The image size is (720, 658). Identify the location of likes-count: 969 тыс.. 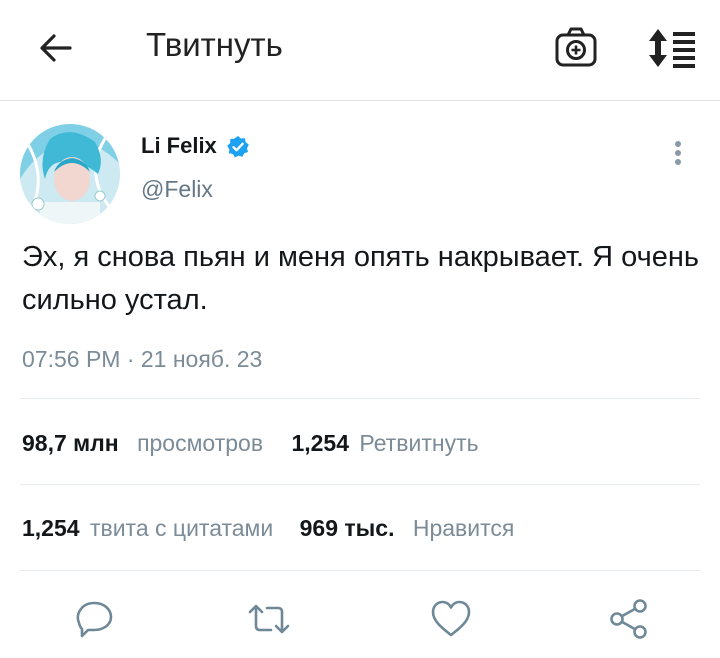
(347, 528).